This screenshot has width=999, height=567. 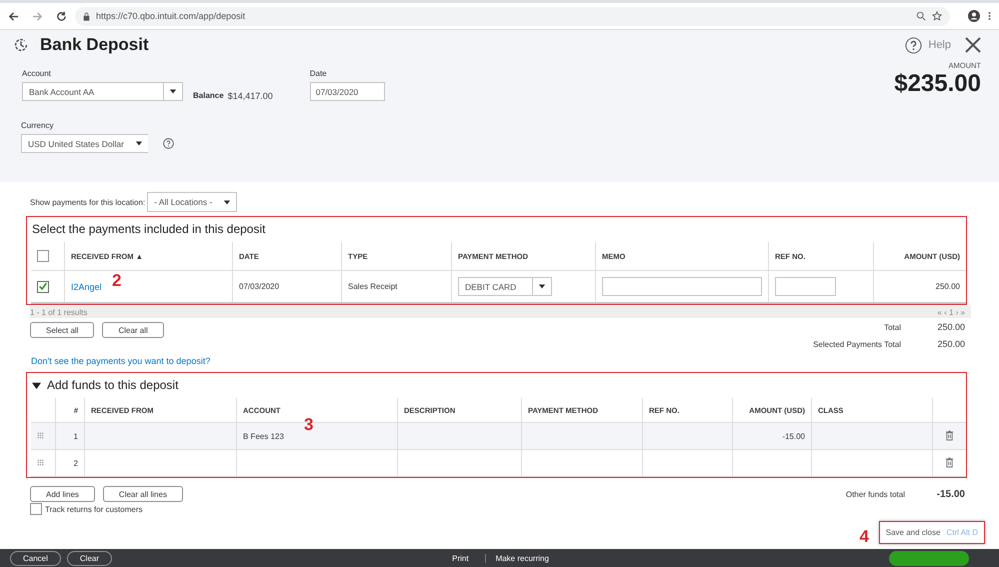 What do you see at coordinates (682, 286) in the screenshot?
I see `memo-field` at bounding box center [682, 286].